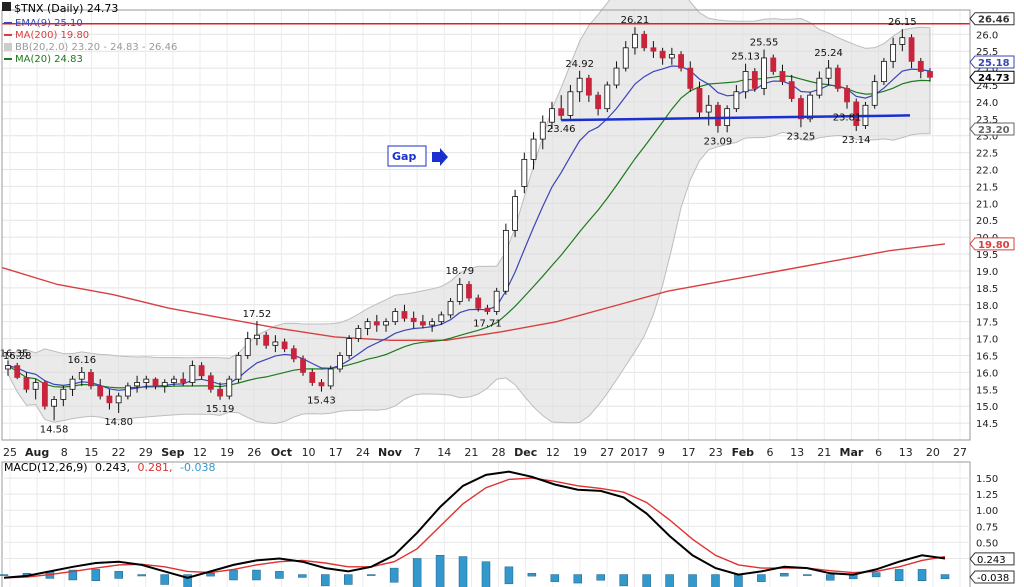 The height and width of the screenshot is (587, 1024). What do you see at coordinates (336, 452) in the screenshot?
I see `x-tick-label: 17` at bounding box center [336, 452].